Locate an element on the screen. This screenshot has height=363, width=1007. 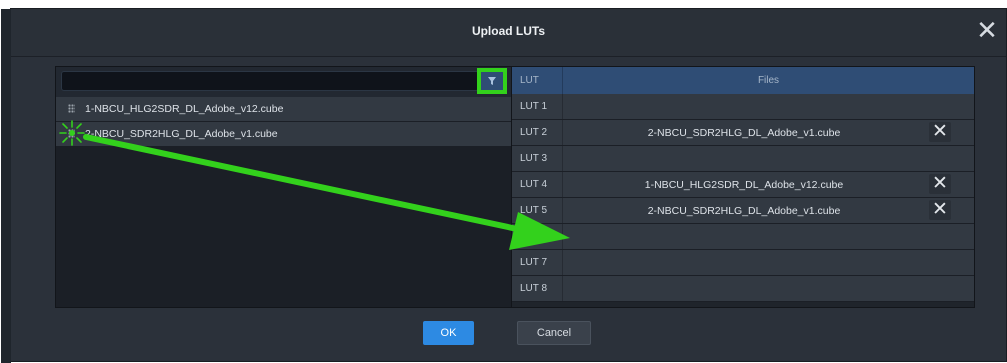
lut-label: LUT 2 is located at coordinates (534, 132).